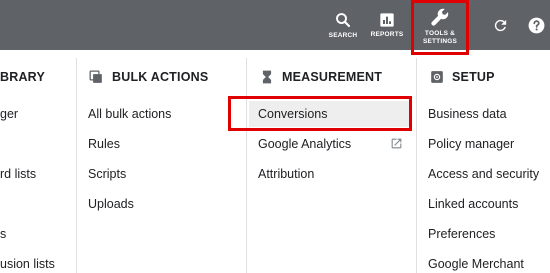 Image resolution: width=550 pixels, height=273 pixels. I want to click on reports-icon, so click(387, 19).